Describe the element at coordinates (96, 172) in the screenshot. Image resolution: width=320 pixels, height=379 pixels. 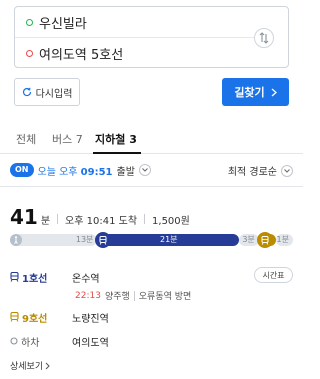
I see `departure-clock: 09:51` at that location.